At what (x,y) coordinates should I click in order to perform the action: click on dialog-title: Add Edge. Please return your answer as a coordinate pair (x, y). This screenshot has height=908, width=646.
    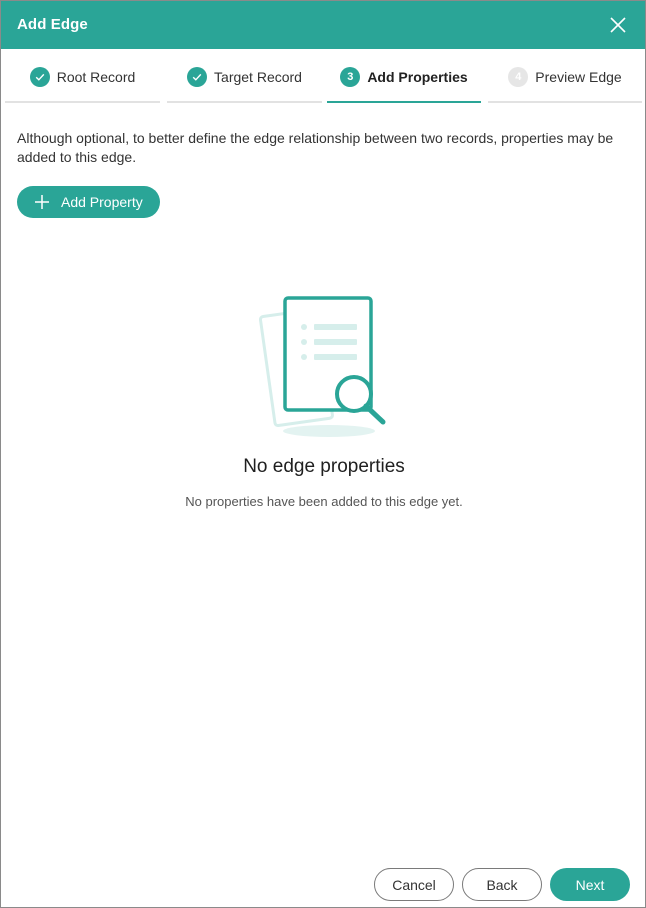
    Looking at the image, I should click on (52, 24).